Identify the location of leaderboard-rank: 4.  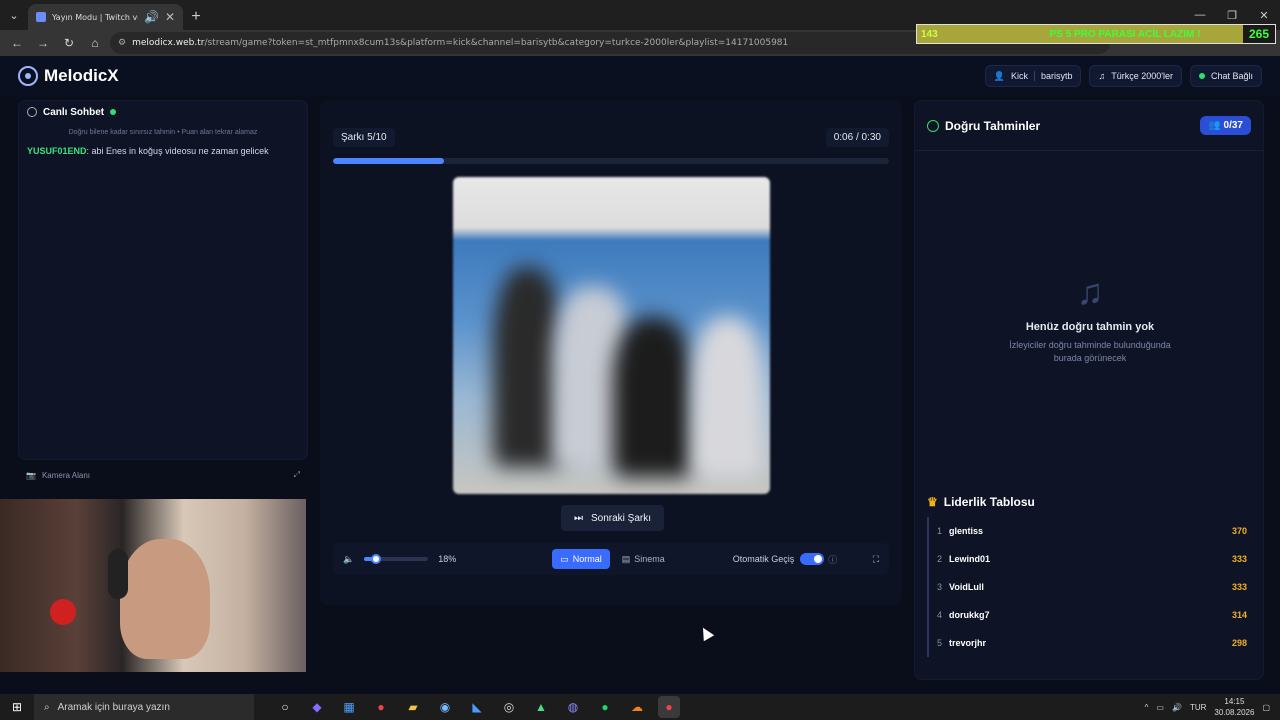
(940, 615).